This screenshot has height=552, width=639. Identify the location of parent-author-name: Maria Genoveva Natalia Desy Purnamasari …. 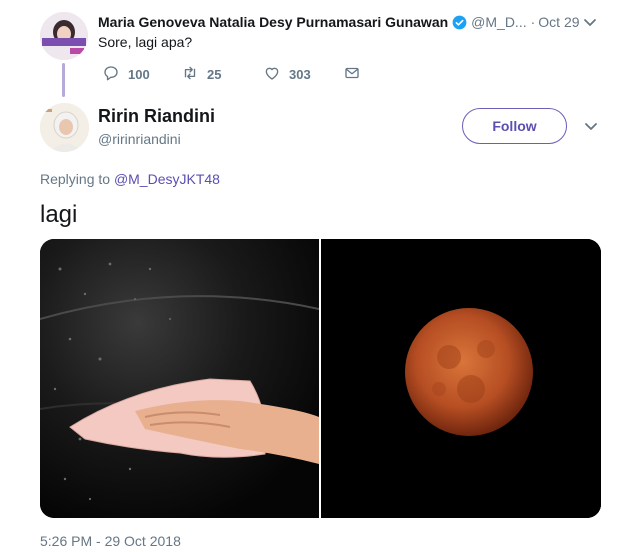
(273, 22).